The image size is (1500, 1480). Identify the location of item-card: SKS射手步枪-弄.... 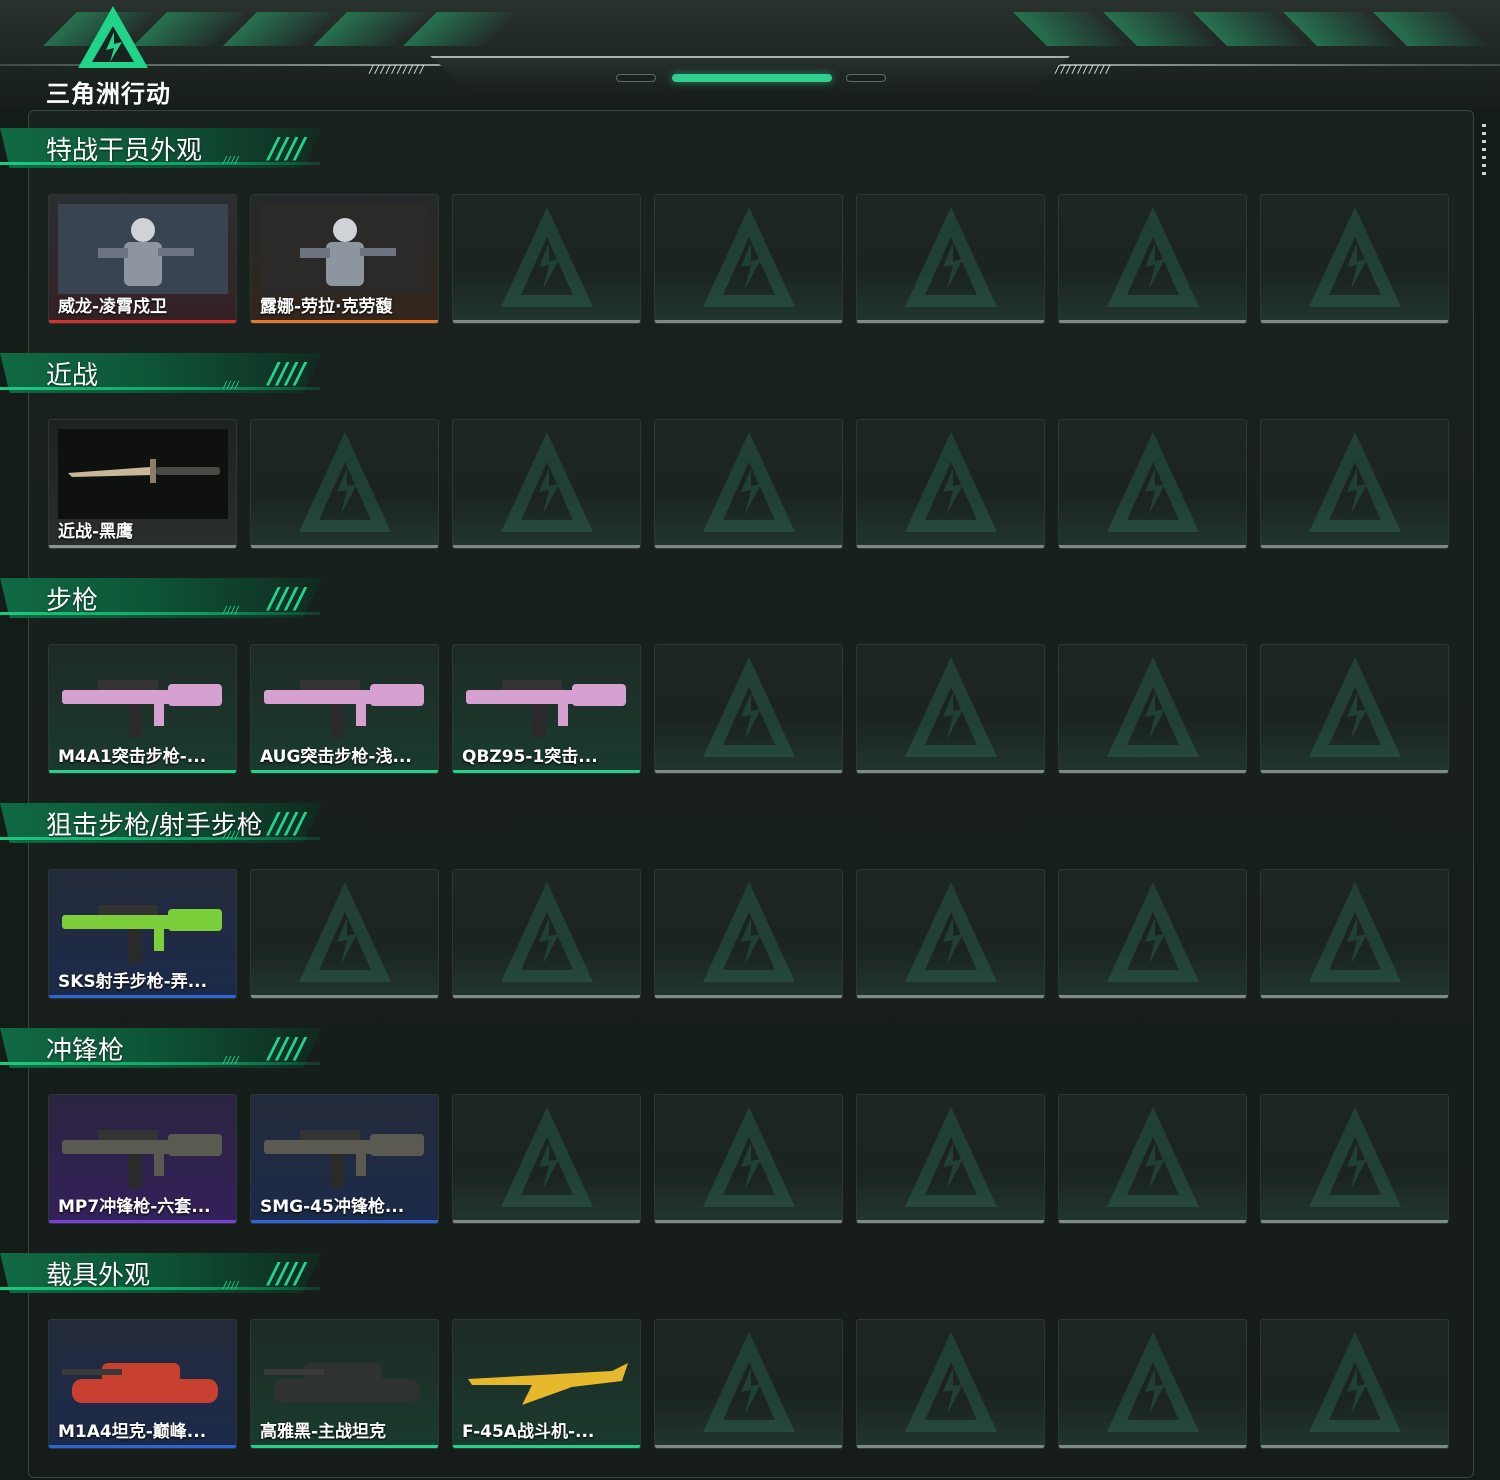
(142, 934).